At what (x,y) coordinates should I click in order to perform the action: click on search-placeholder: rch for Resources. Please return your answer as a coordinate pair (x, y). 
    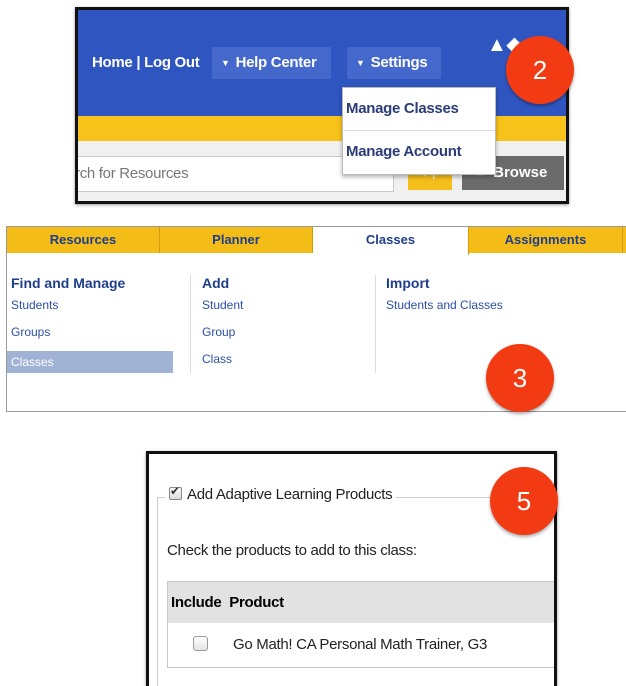
    Looking at the image, I should click on (132, 173).